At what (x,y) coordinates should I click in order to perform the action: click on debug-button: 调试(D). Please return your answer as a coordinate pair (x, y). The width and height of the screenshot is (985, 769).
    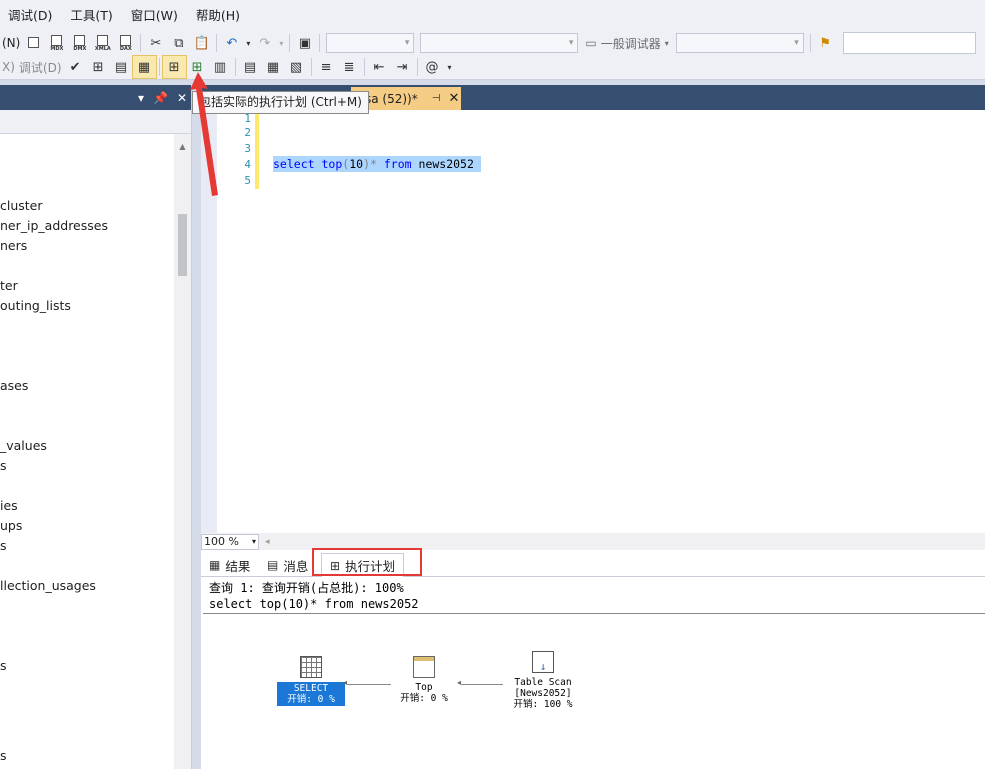
    Looking at the image, I should click on (40, 67).